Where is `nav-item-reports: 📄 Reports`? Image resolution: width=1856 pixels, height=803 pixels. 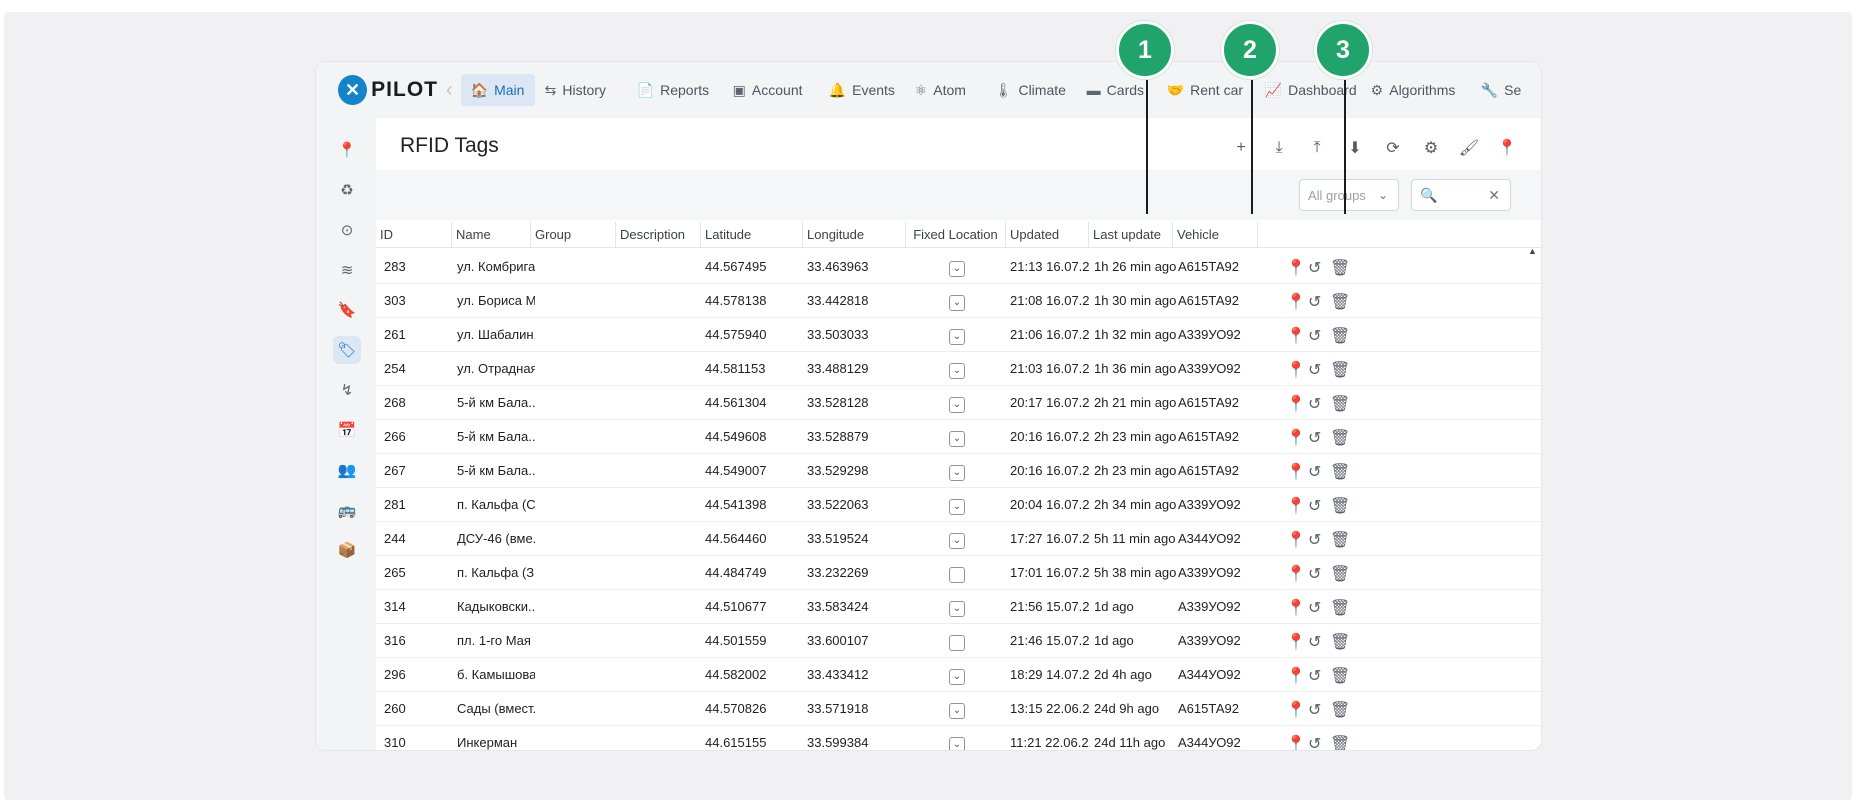 nav-item-reports: 📄 Reports is located at coordinates (675, 90).